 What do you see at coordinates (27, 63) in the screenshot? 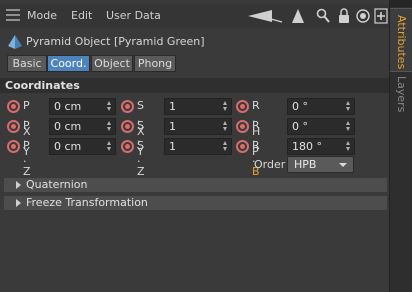
I see `tab-basic: Basic` at bounding box center [27, 63].